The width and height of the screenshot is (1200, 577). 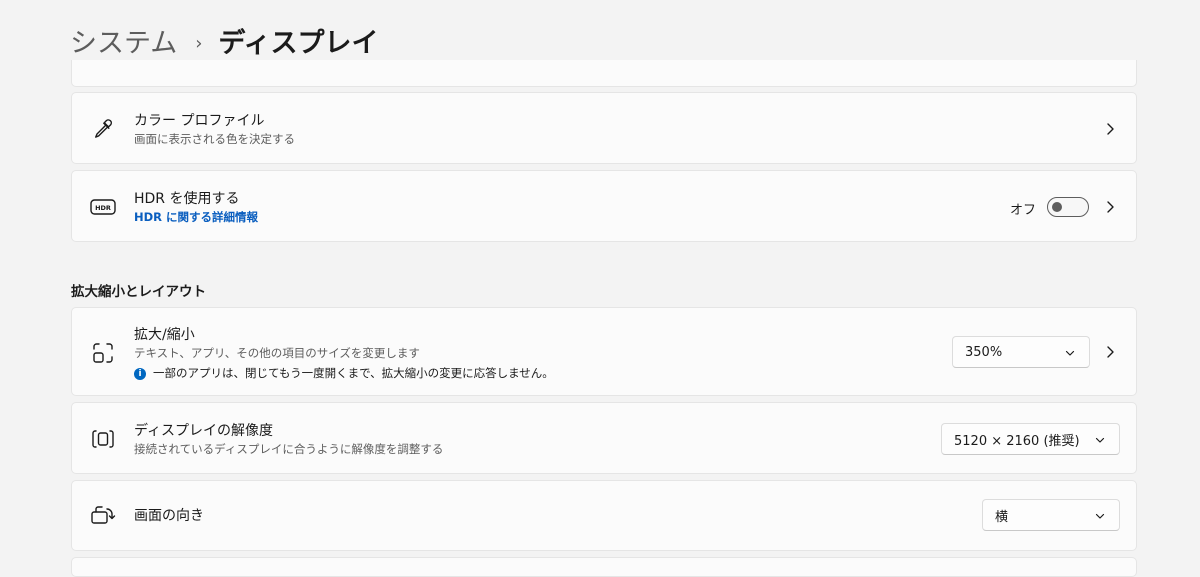 I want to click on scale-description: テキスト、アプリ、その他の項目のサイズを変更します, so click(x=277, y=353).